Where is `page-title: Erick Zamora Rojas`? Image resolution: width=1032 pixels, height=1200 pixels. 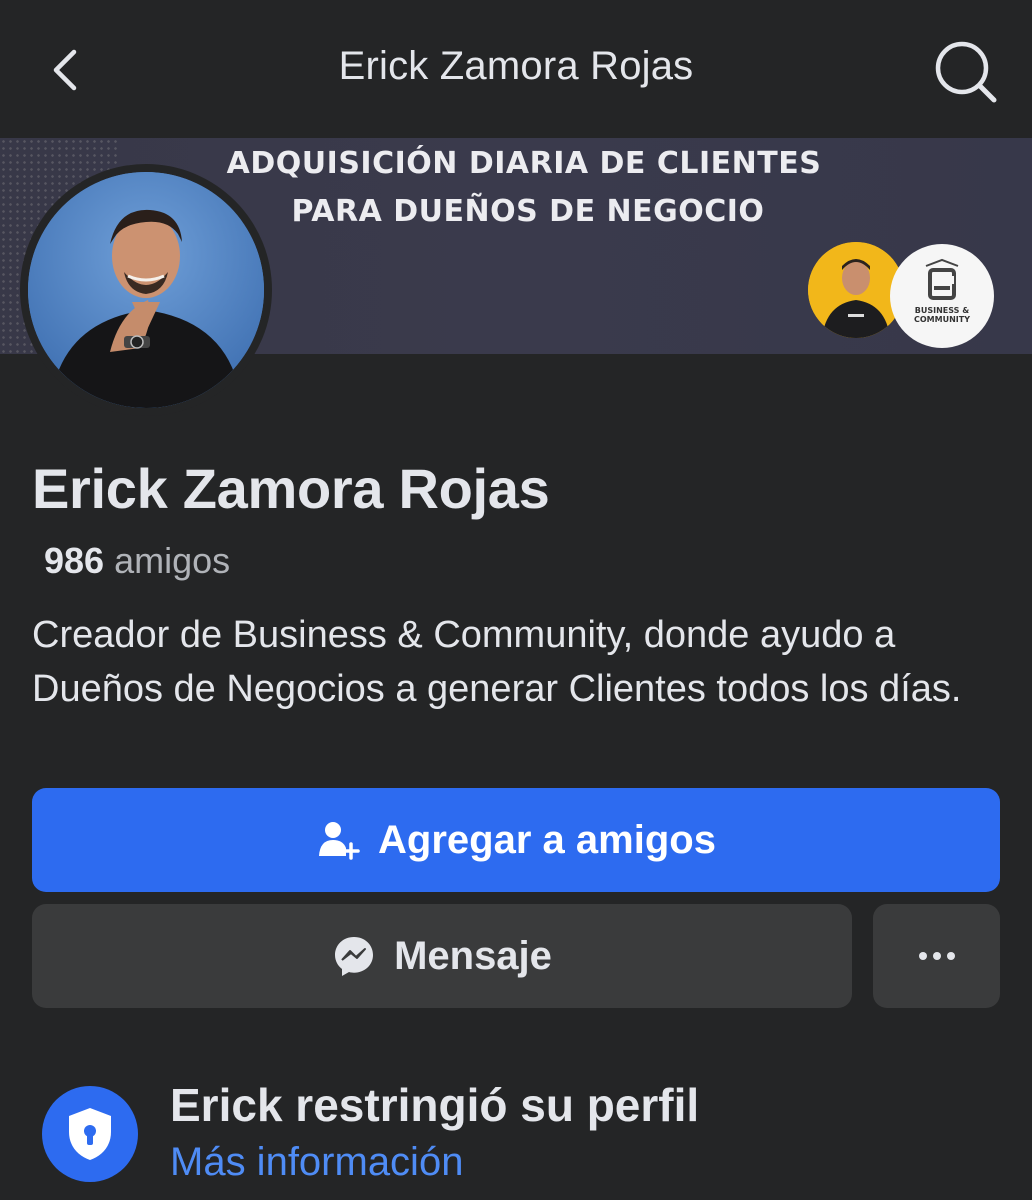 page-title: Erick Zamora Rojas is located at coordinates (516, 66).